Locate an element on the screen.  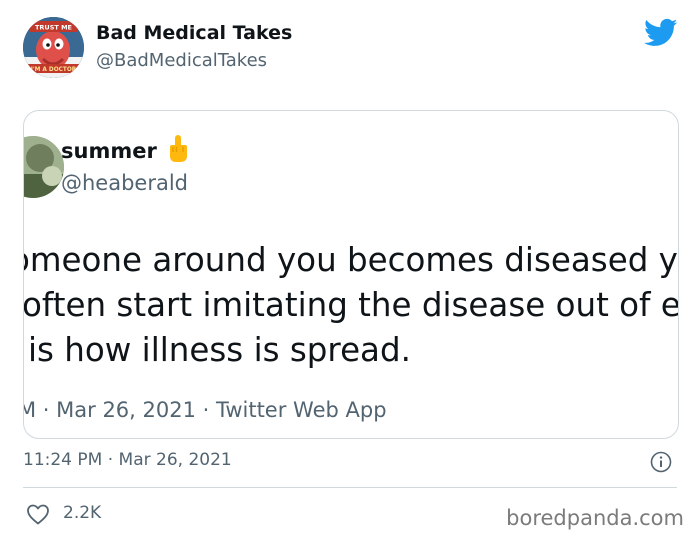
quoted-handle: @heaberald is located at coordinates (124, 183).